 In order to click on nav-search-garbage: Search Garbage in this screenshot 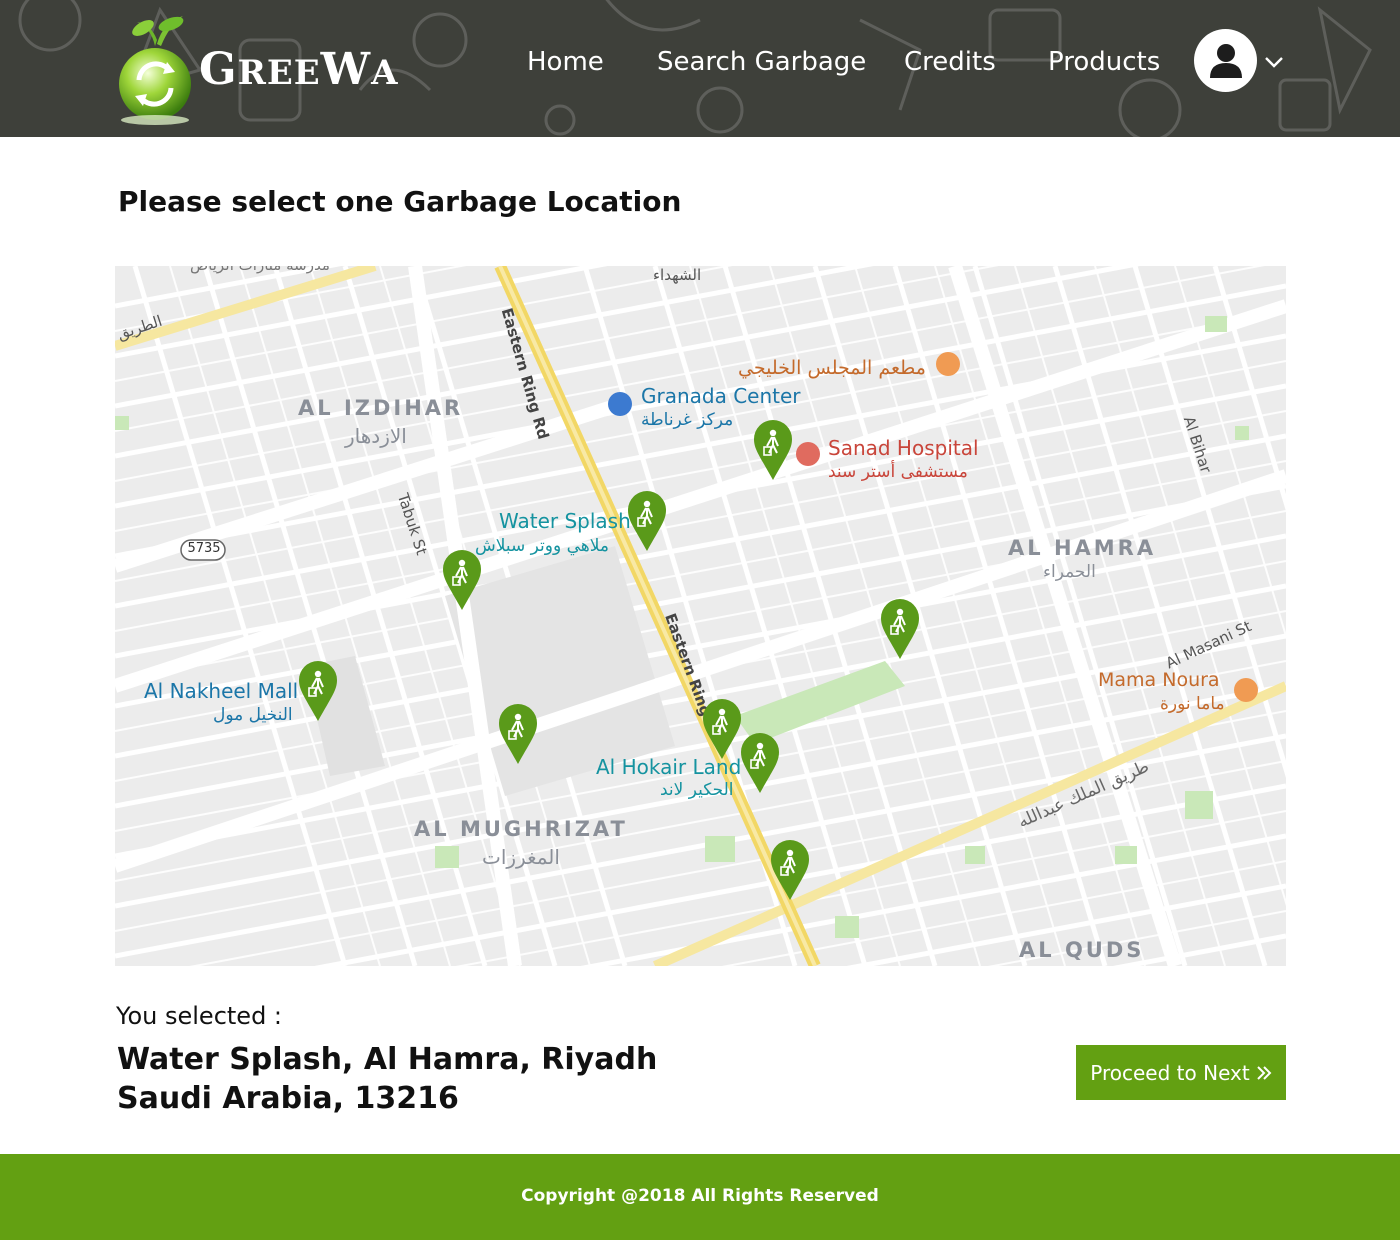, I will do `click(761, 62)`.